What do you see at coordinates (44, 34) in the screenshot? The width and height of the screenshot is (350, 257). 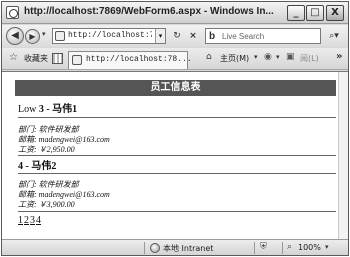 I see `history-dropdown-icon: ▾` at bounding box center [44, 34].